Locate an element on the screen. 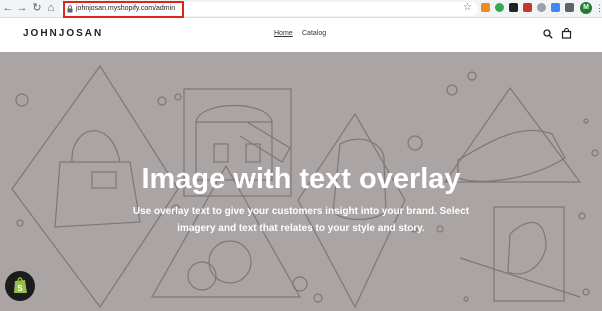 This screenshot has width=602, height=311. bookmark-star-icon: ☆ is located at coordinates (467, 7).